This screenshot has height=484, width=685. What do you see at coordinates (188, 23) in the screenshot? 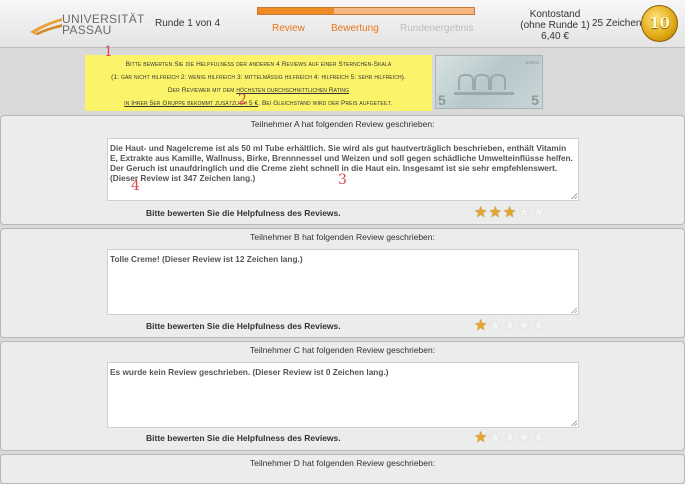
I see `round-indicator: Runde 1 von 4` at bounding box center [188, 23].